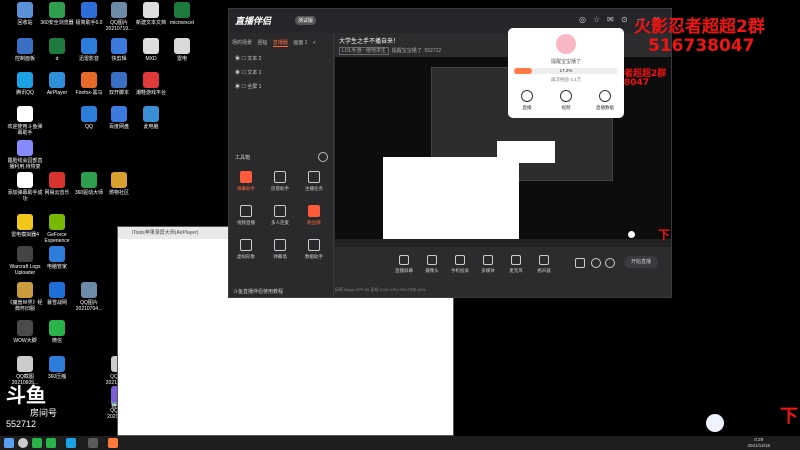 Image resolution: width=800 pixels, height=450 pixels. What do you see at coordinates (364, 51) in the screenshot?
I see `stream-category: LOL手游 · 绝地求生` at bounding box center [364, 51].